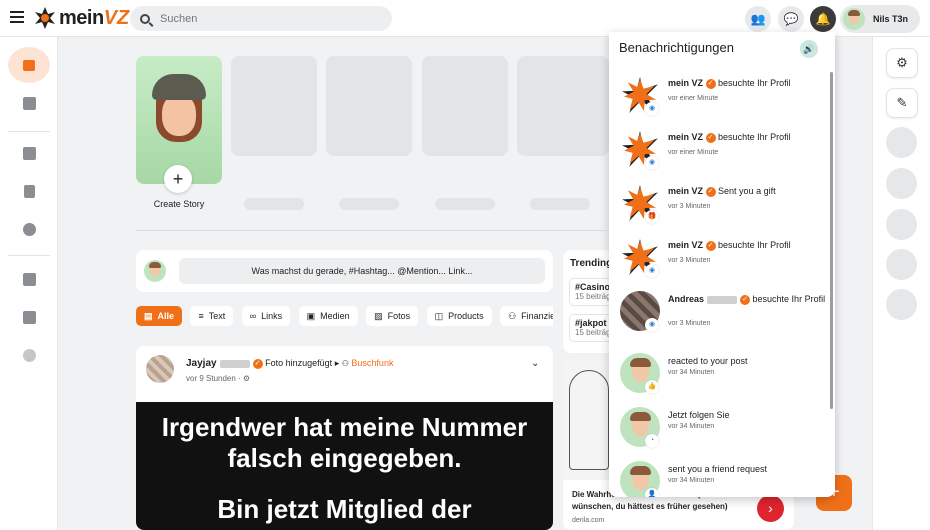 Image resolution: width=930 pixels, height=530 pixels. I want to click on nav-more, so click(29, 355).